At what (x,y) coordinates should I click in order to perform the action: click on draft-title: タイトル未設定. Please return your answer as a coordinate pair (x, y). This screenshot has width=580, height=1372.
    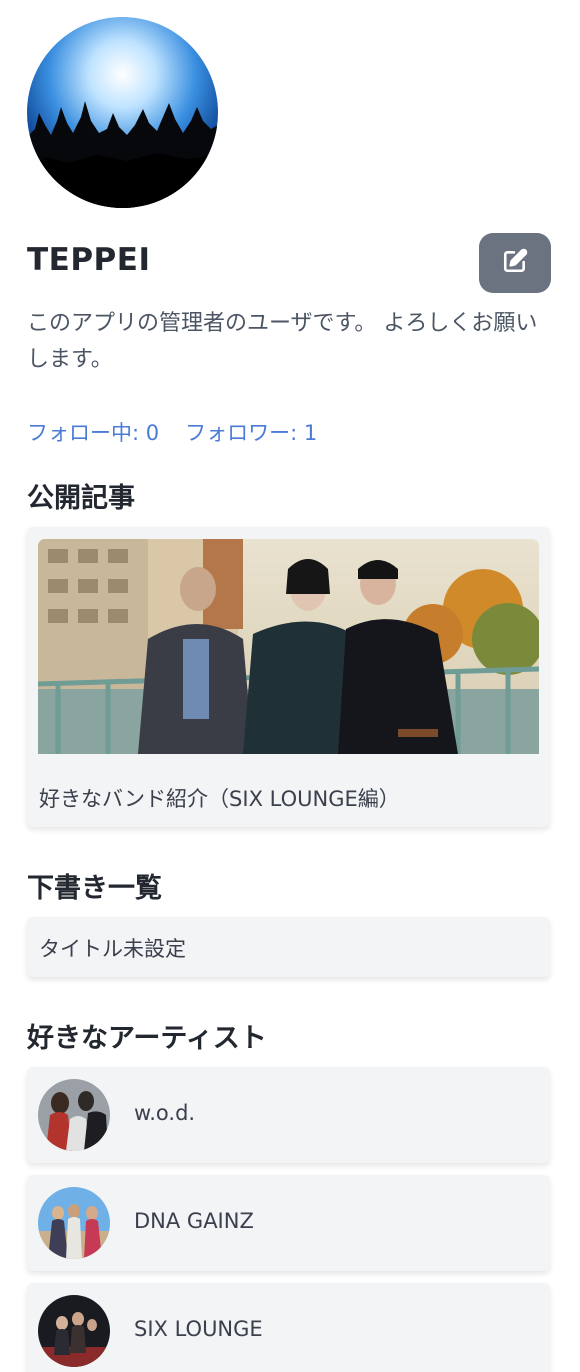
    Looking at the image, I should click on (112, 949).